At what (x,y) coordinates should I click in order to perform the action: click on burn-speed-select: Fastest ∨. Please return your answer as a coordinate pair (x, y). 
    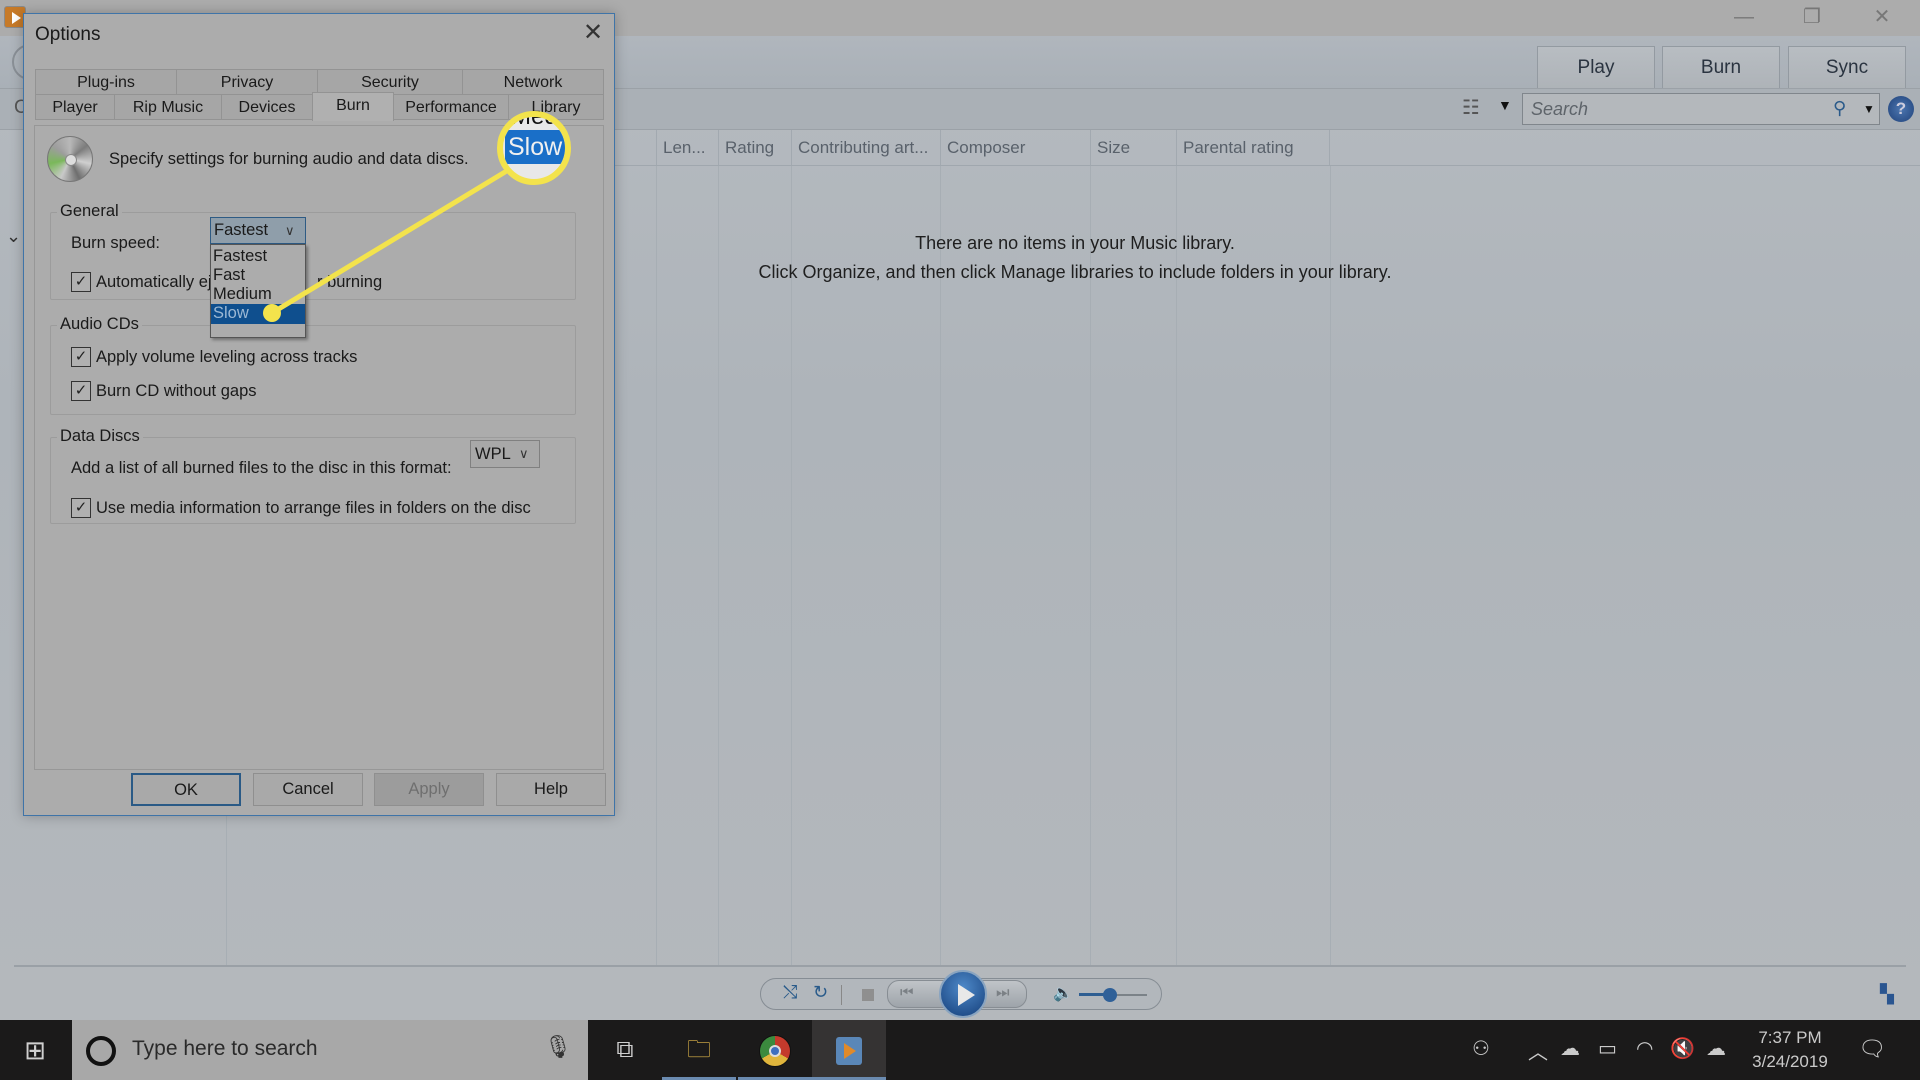
    Looking at the image, I should click on (258, 230).